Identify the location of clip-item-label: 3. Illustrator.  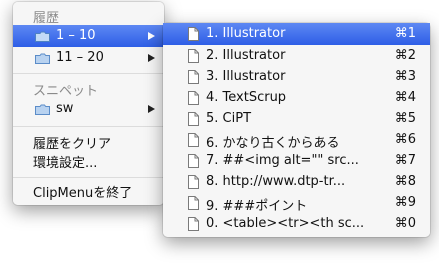
(246, 76).